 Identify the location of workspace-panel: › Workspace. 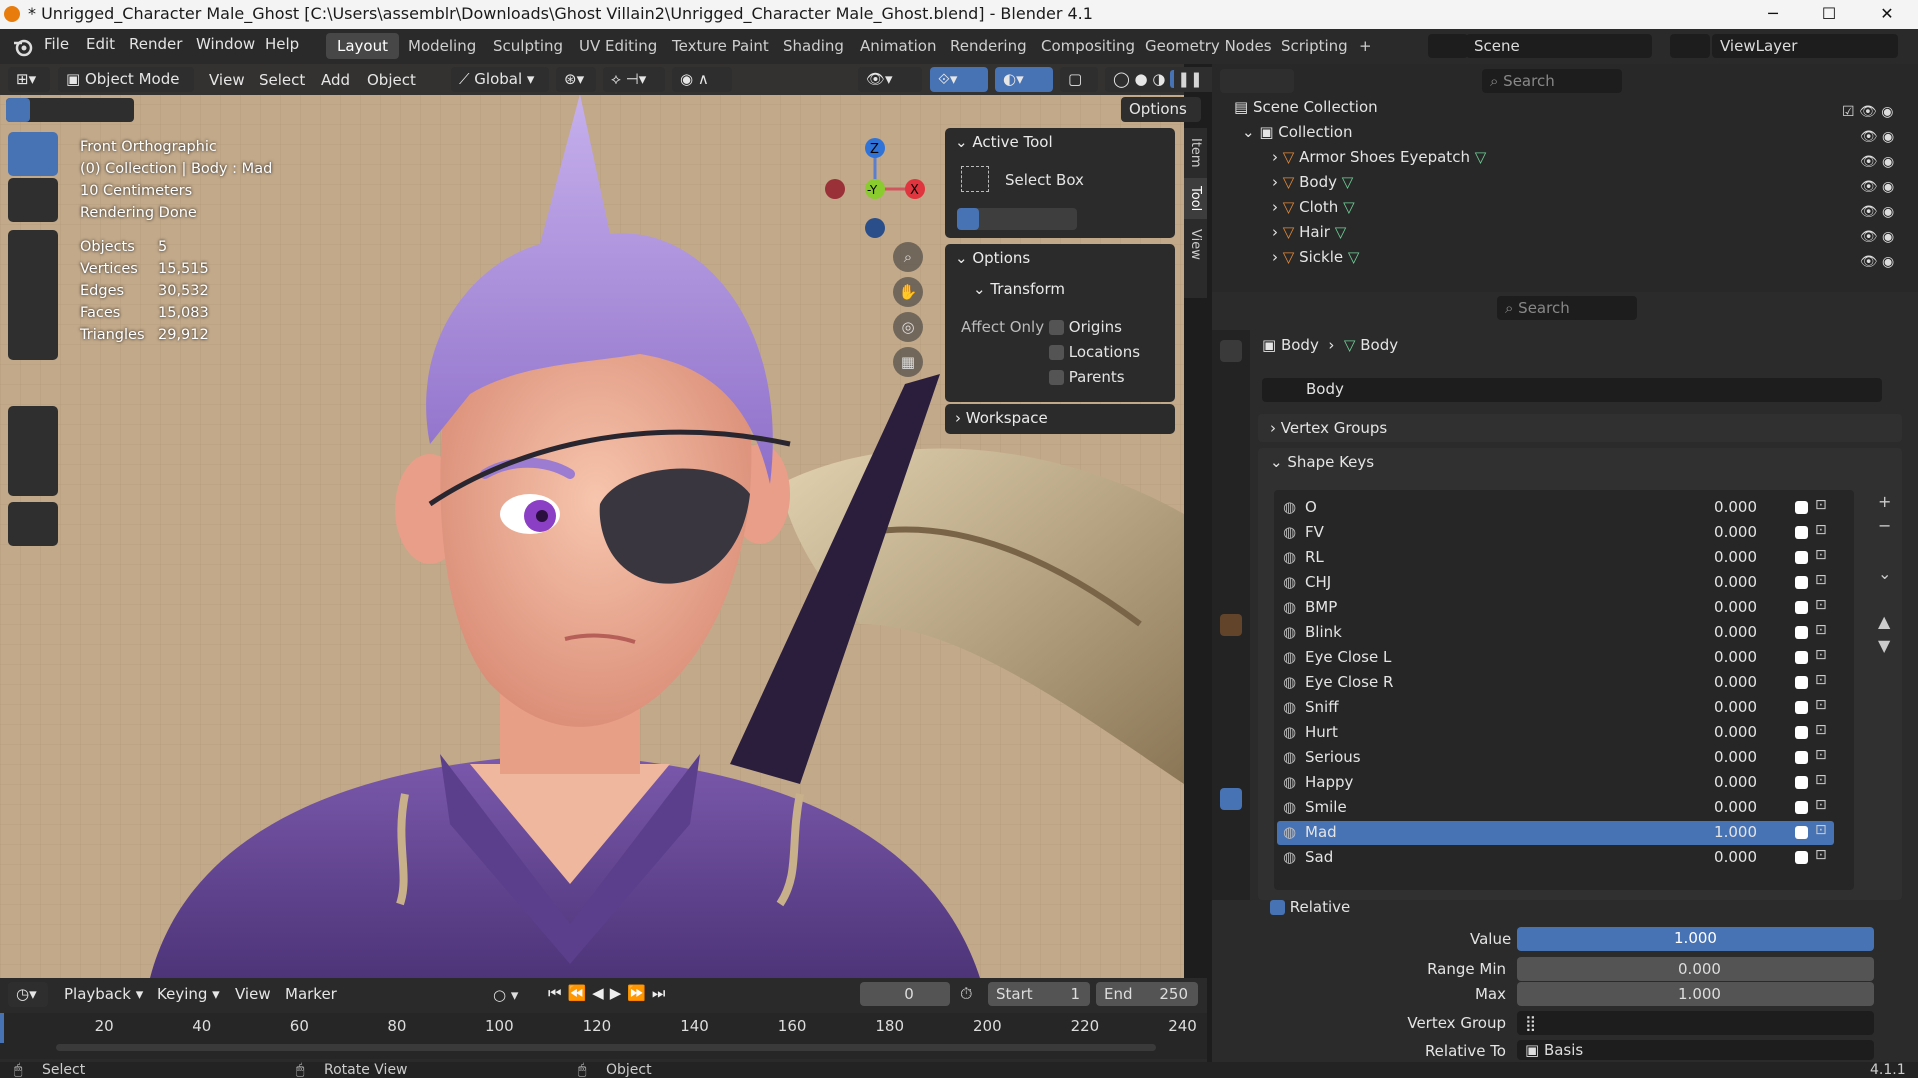
(1060, 419).